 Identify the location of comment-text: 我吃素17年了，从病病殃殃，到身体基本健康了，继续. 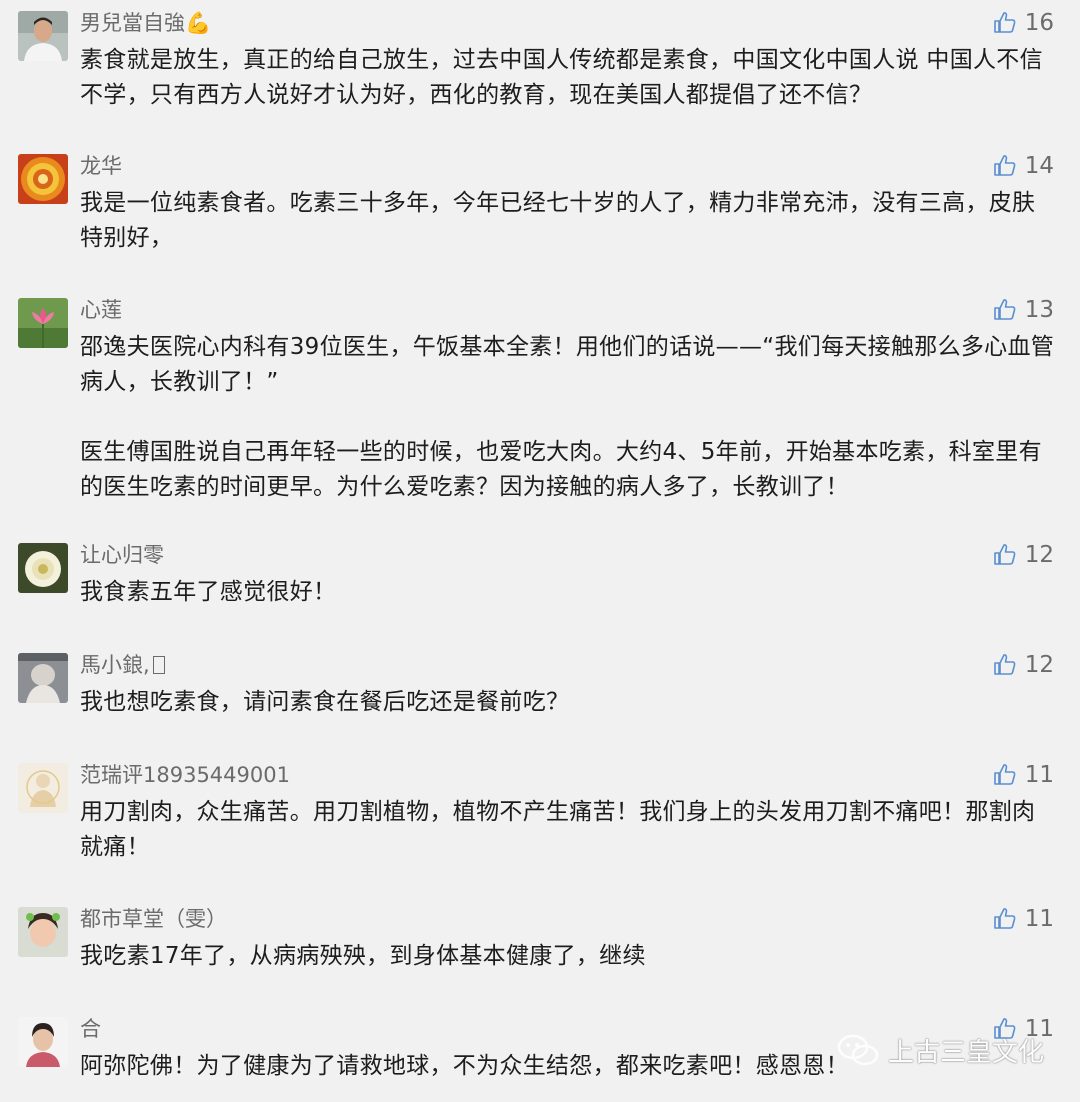
(363, 956).